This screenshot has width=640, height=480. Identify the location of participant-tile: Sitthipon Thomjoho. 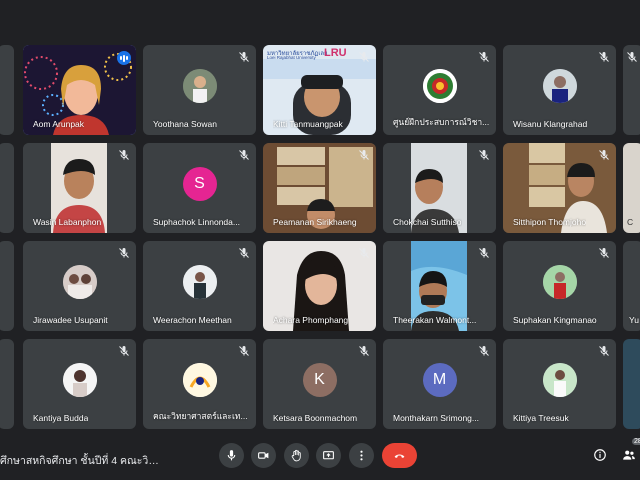
(559, 188).